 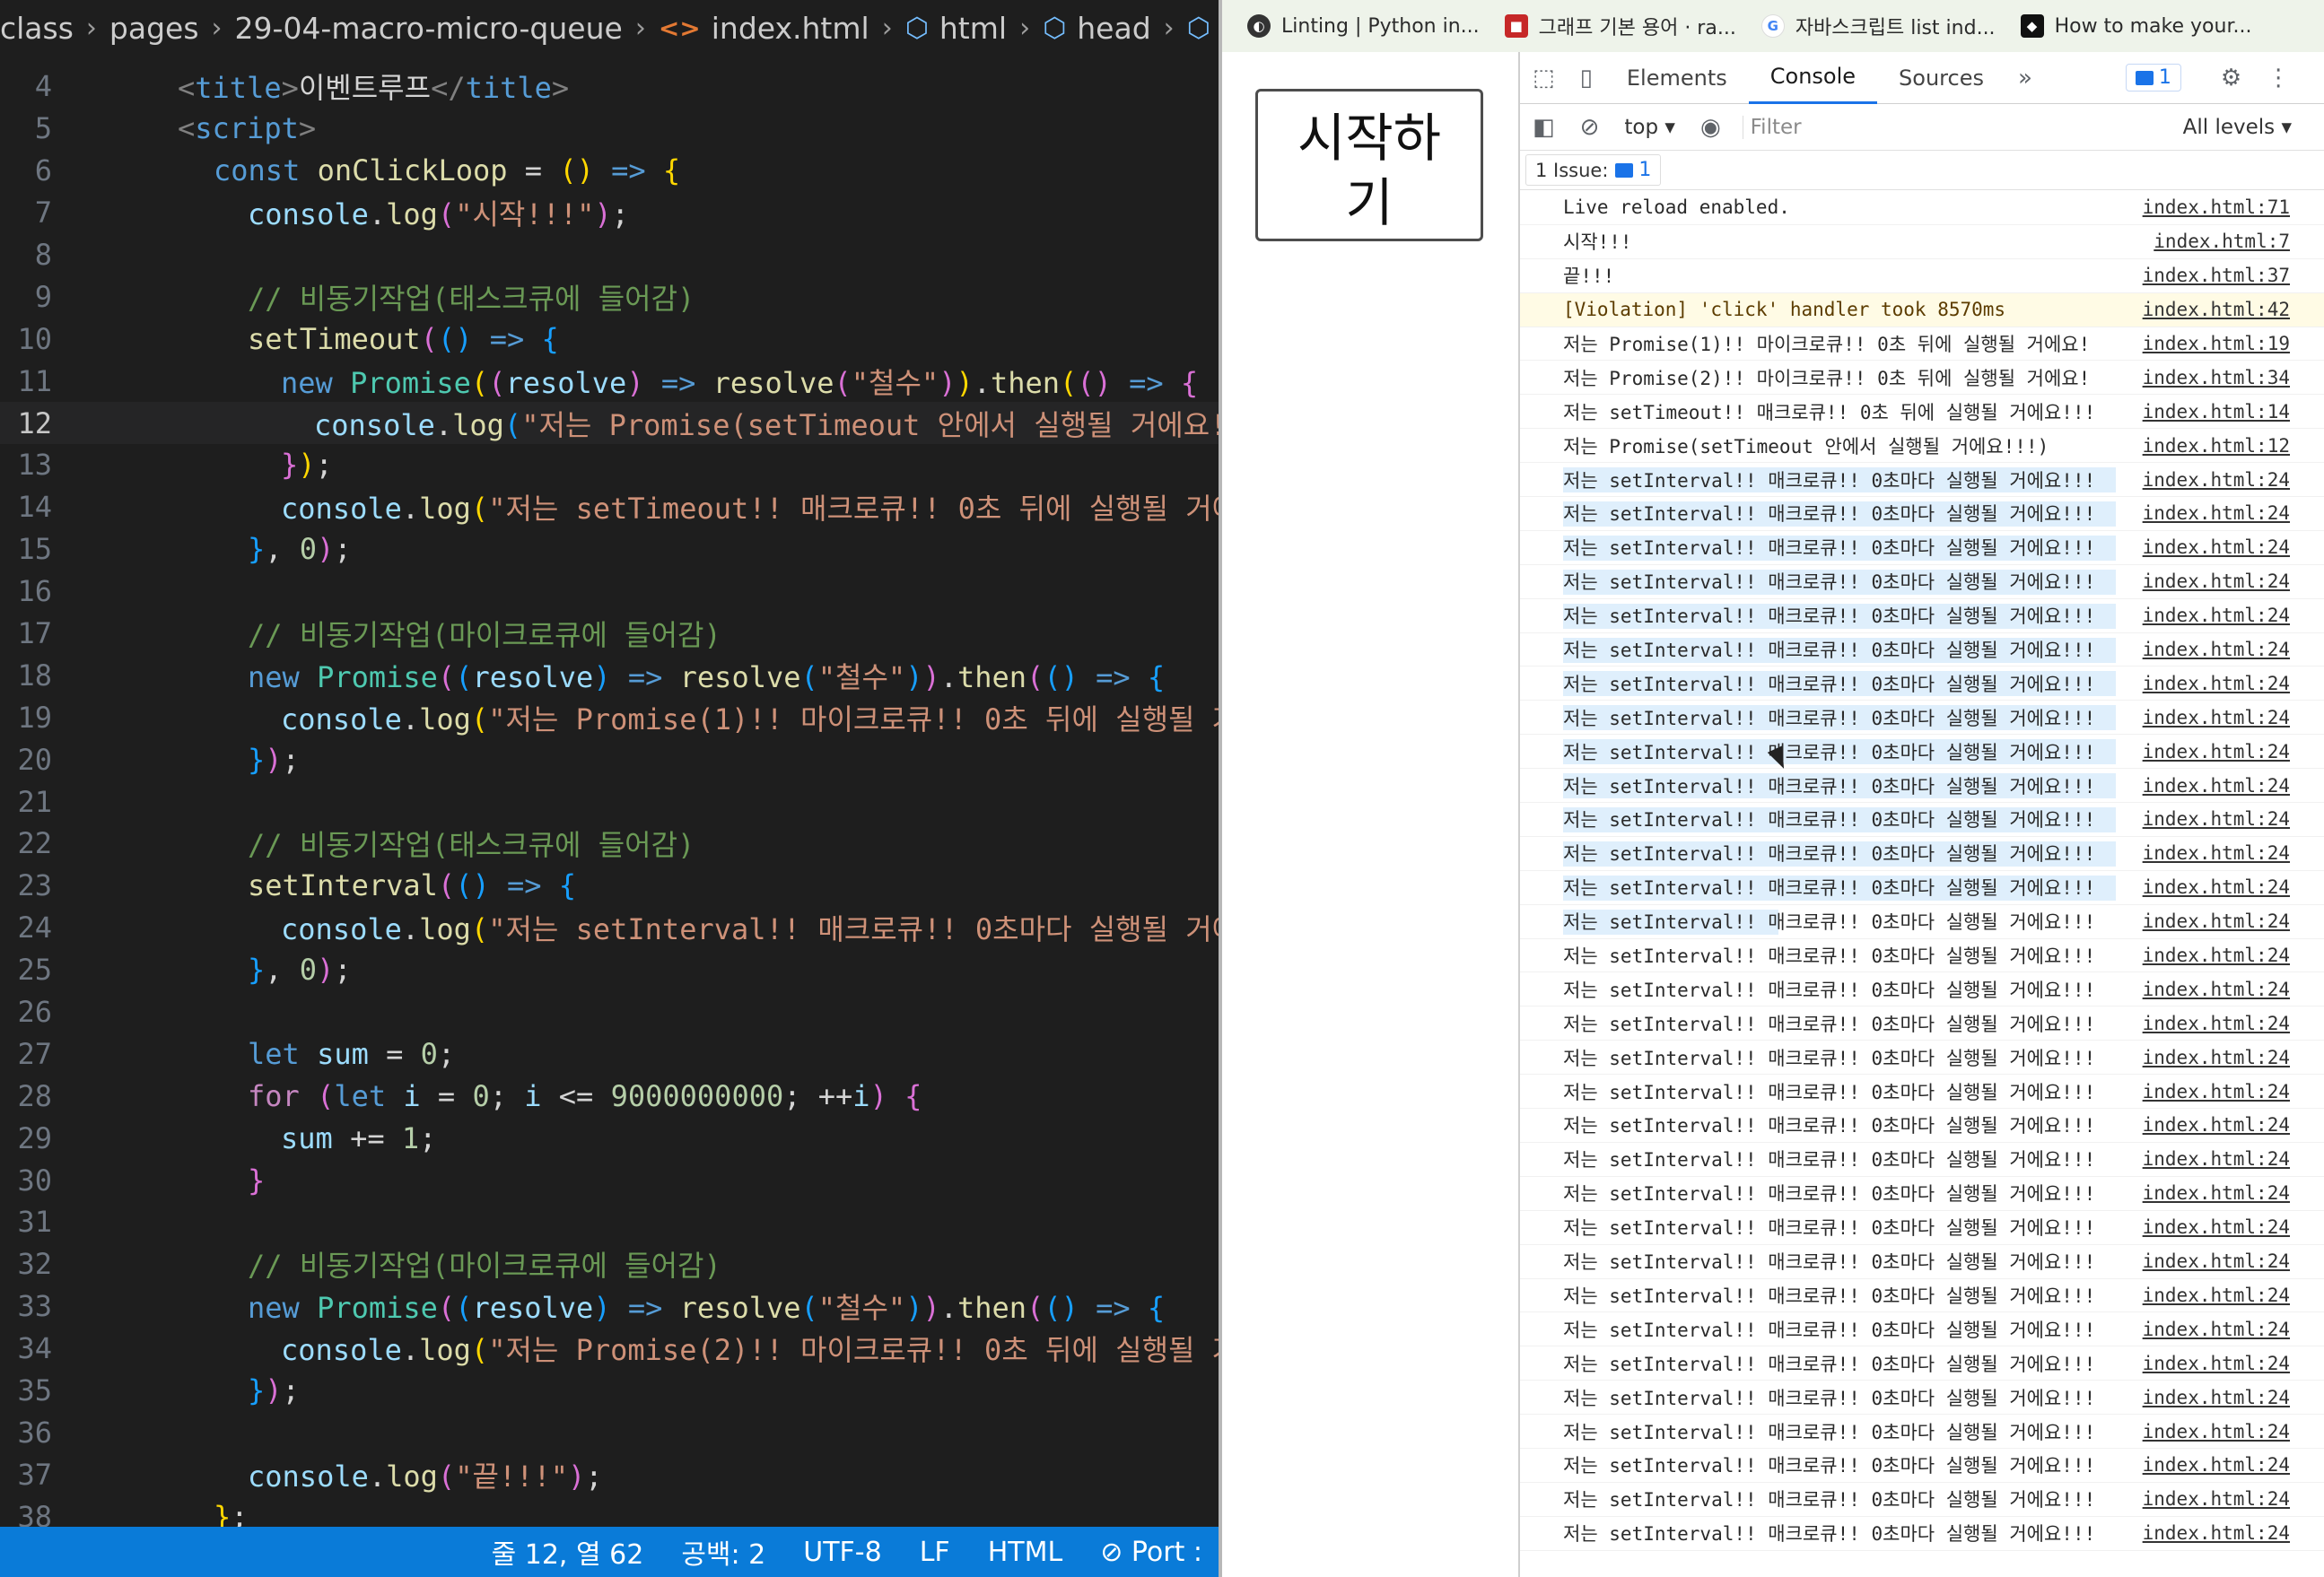 What do you see at coordinates (609, 213) in the screenshot?
I see `code-line: 7 console.log("시작!!!");` at bounding box center [609, 213].